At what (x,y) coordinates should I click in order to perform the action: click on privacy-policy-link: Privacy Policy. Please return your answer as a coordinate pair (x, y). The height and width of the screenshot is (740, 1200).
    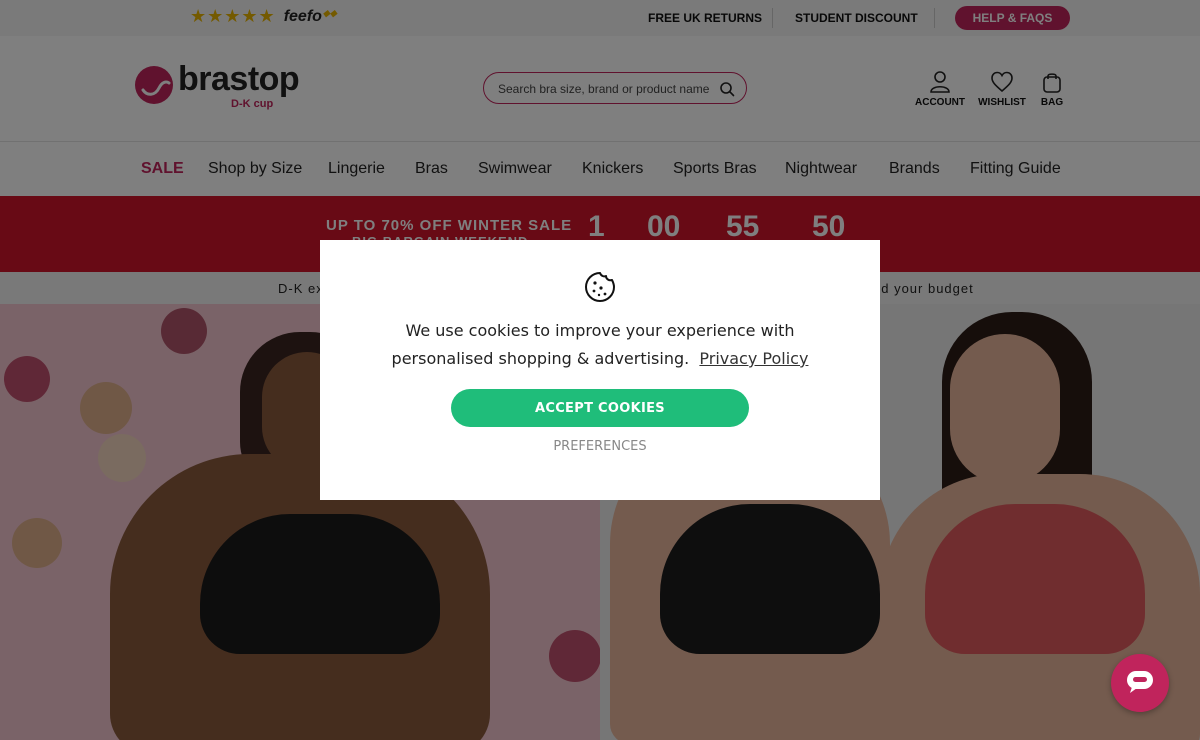
    Looking at the image, I should click on (753, 358).